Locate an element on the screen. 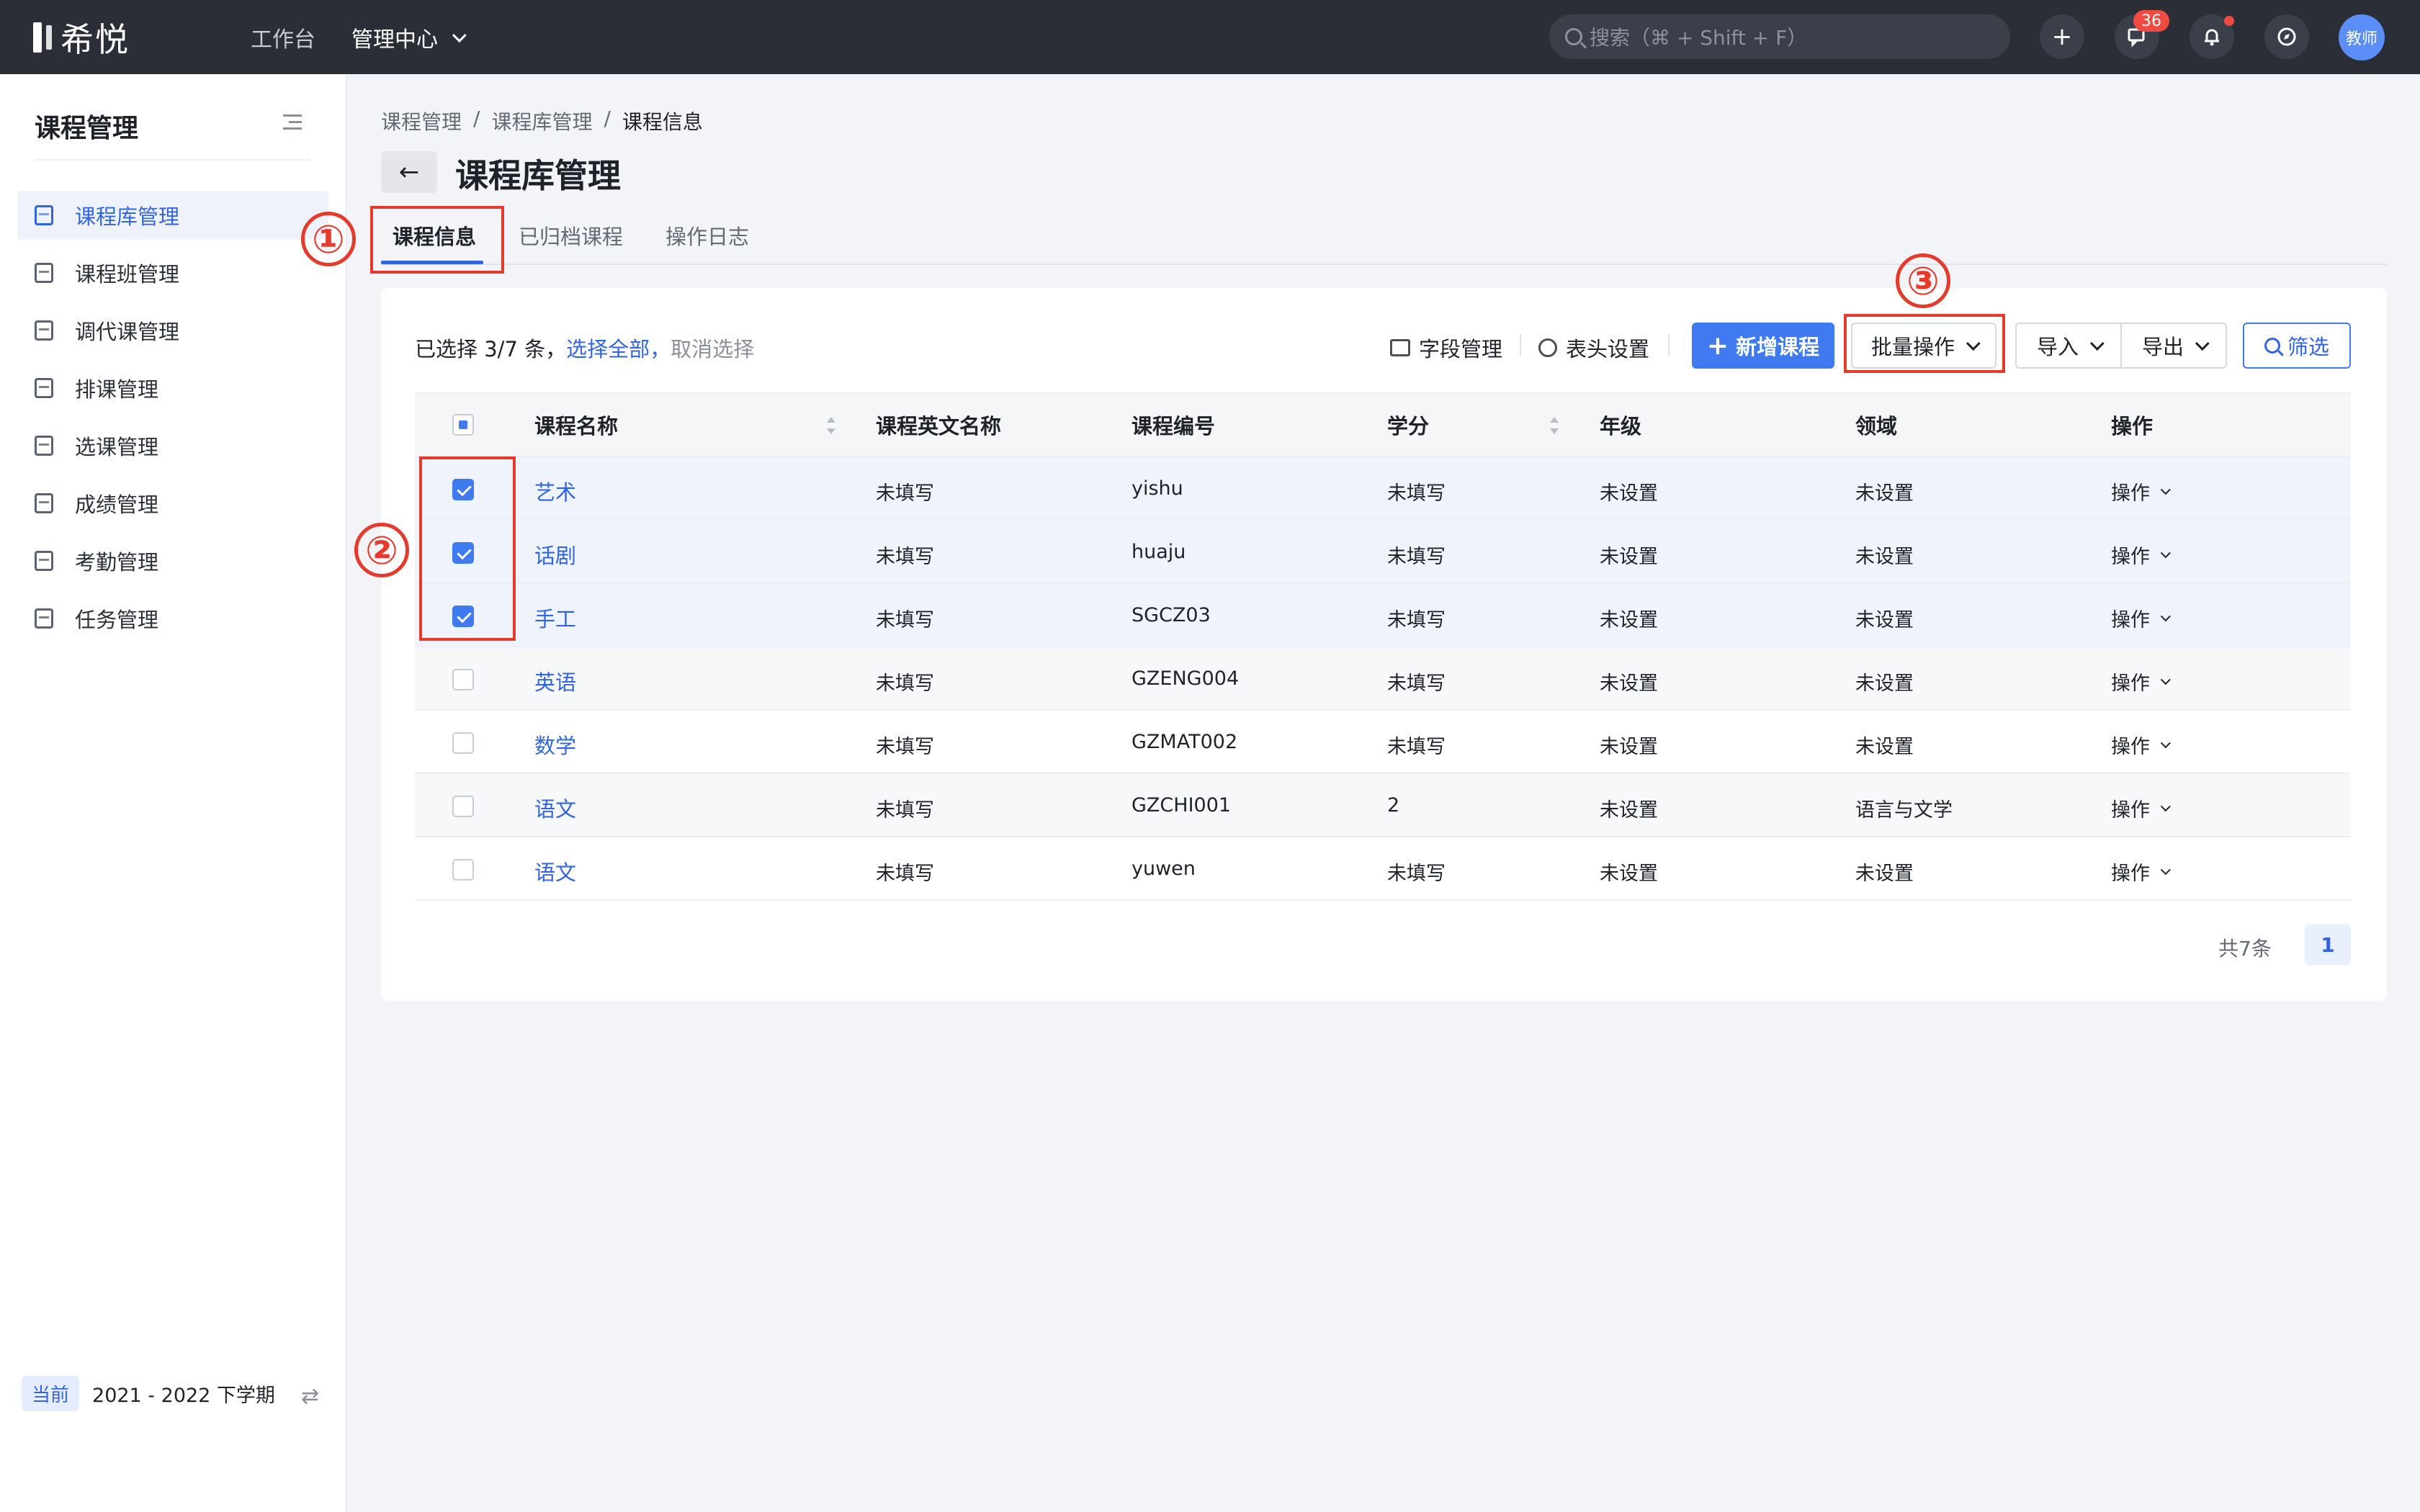  select-all-checkbox is located at coordinates (463, 425).